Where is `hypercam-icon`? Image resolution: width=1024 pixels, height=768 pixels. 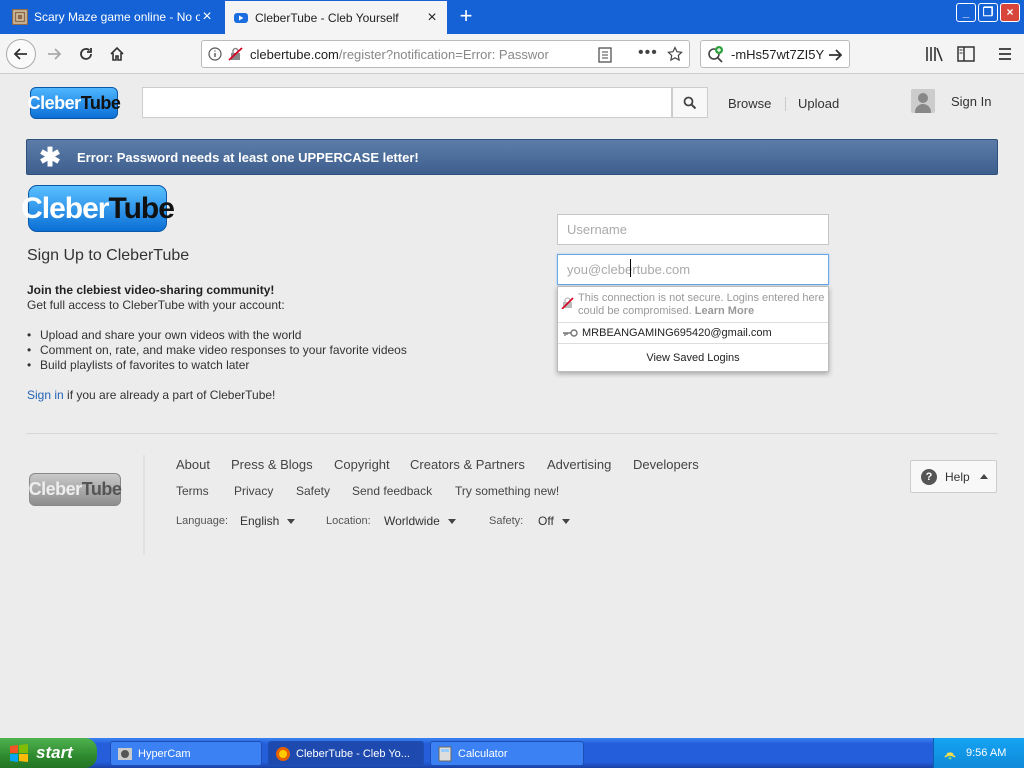
hypercam-icon is located at coordinates (125, 753).